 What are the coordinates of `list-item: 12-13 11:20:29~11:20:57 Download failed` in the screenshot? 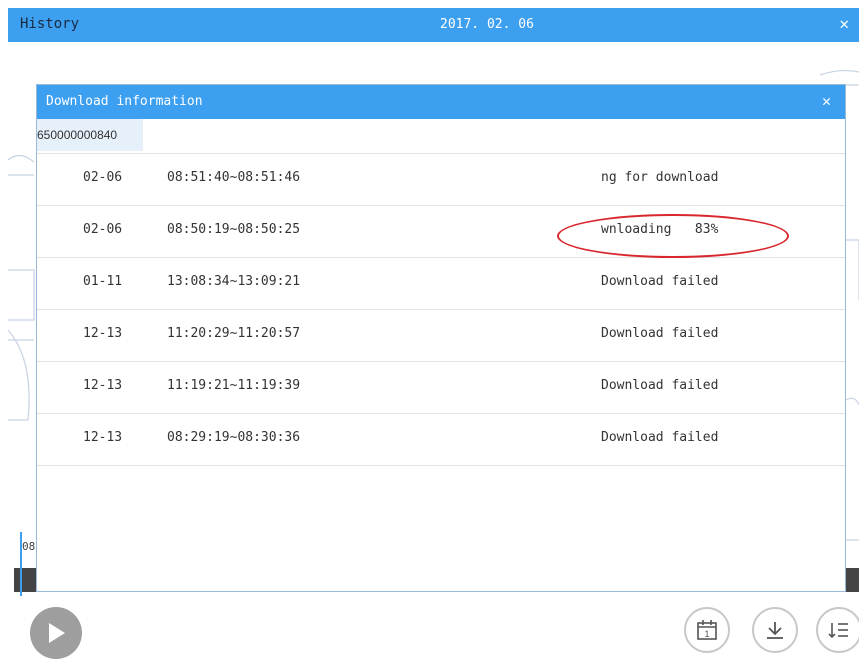 It's located at (441, 335).